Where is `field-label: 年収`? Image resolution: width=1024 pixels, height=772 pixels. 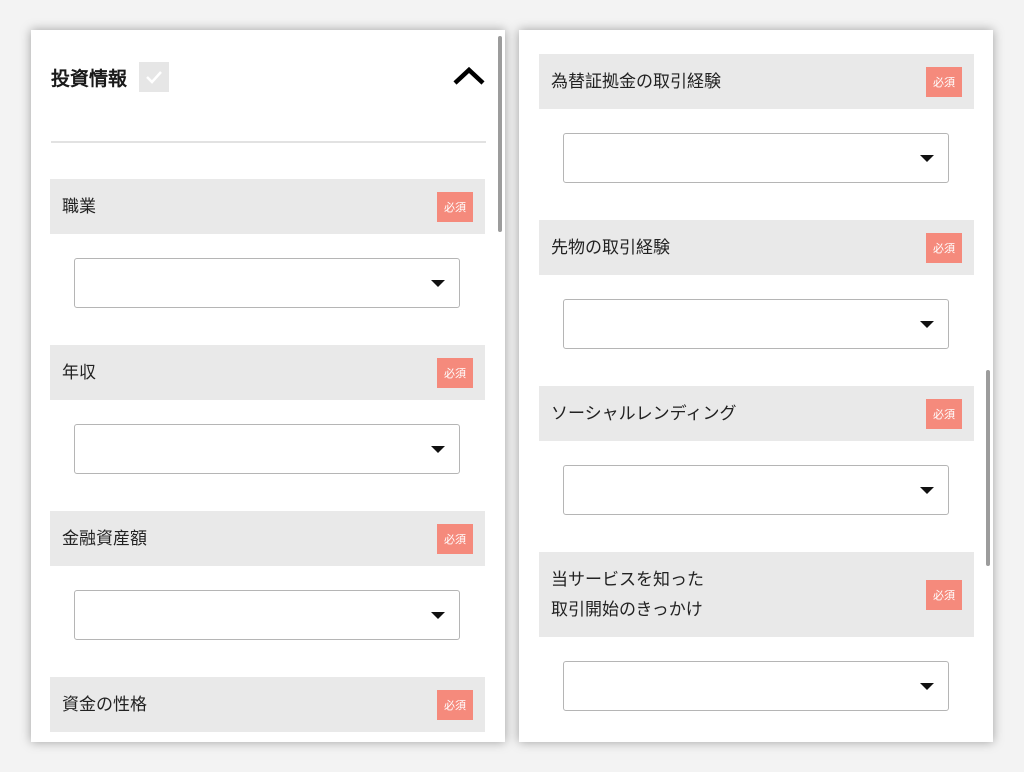
field-label: 年収 is located at coordinates (79, 372).